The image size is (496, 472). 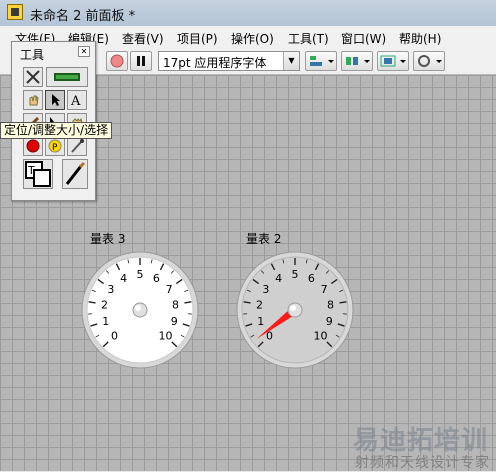 I want to click on operate-value-icon, so click(x=33, y=100).